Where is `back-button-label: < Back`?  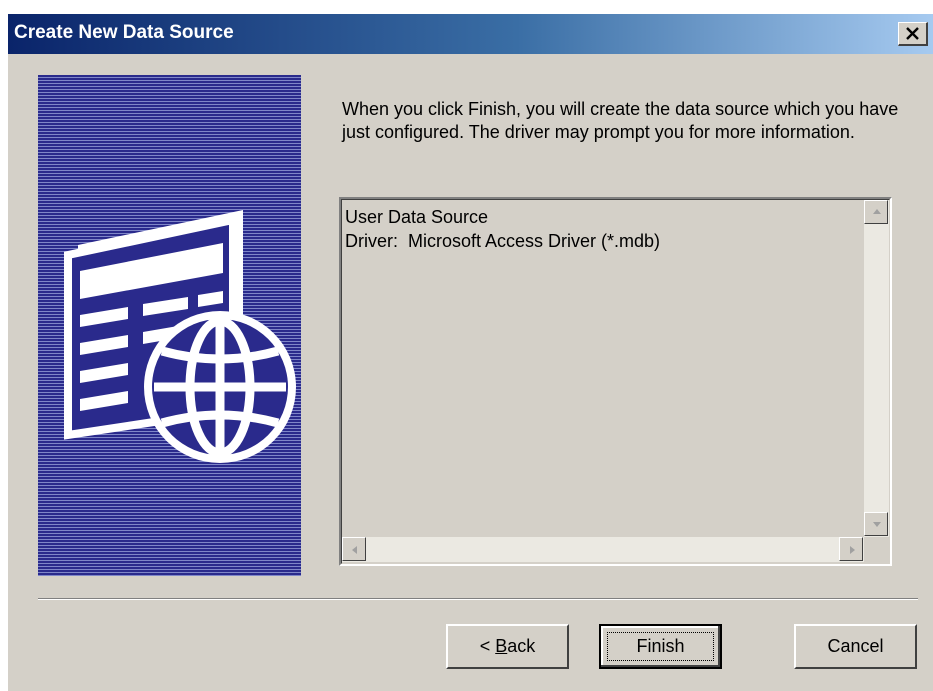
back-button-label: < Back is located at coordinates (508, 646).